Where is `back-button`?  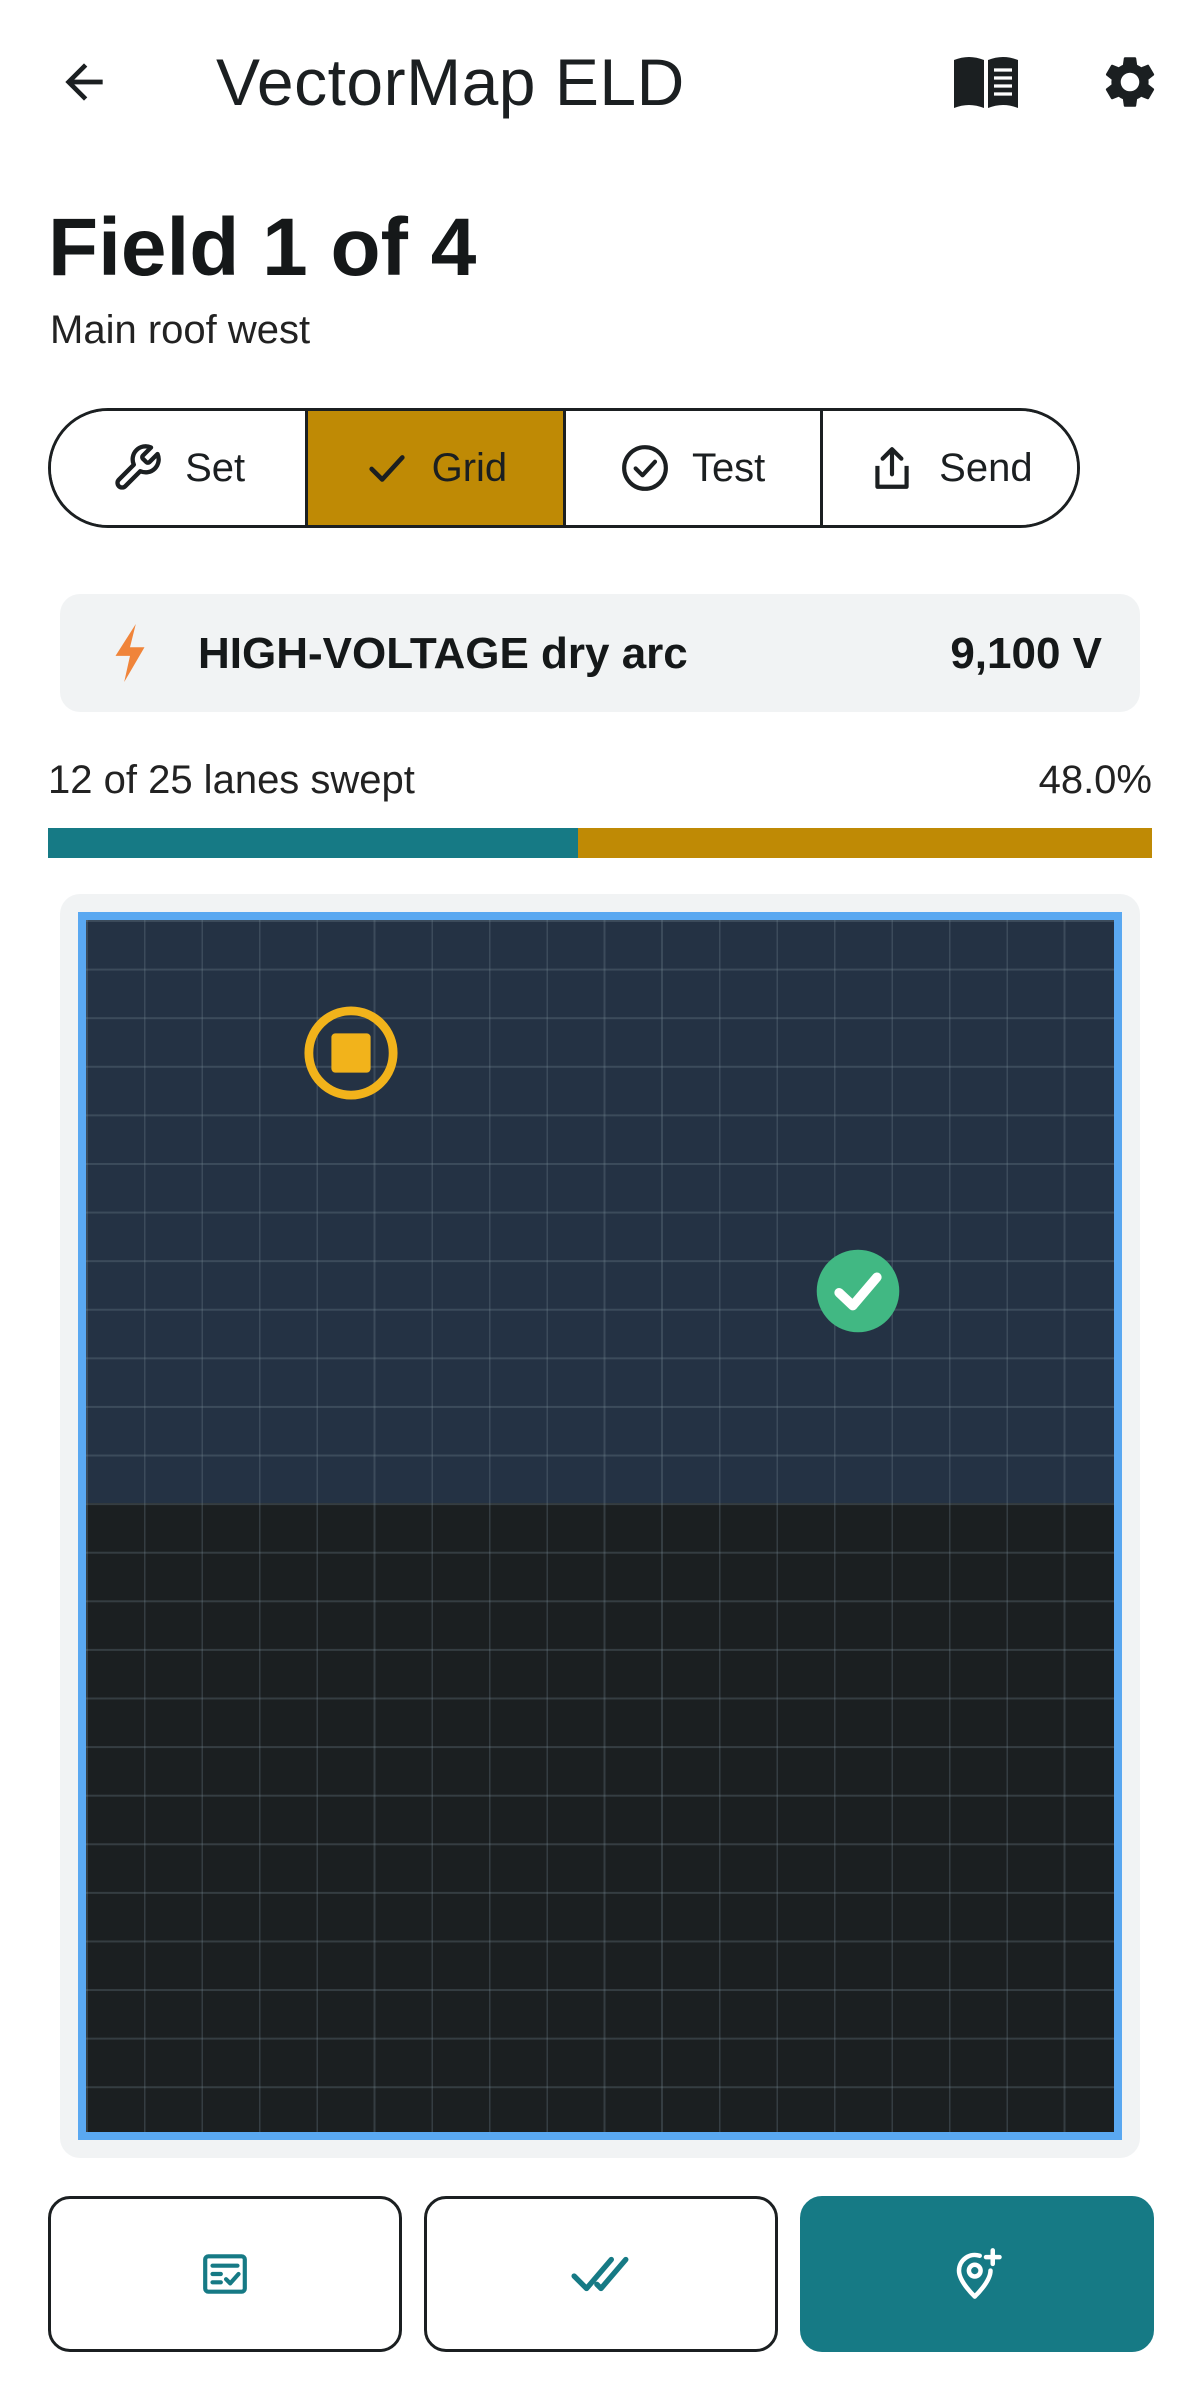 back-button is located at coordinates (84, 82).